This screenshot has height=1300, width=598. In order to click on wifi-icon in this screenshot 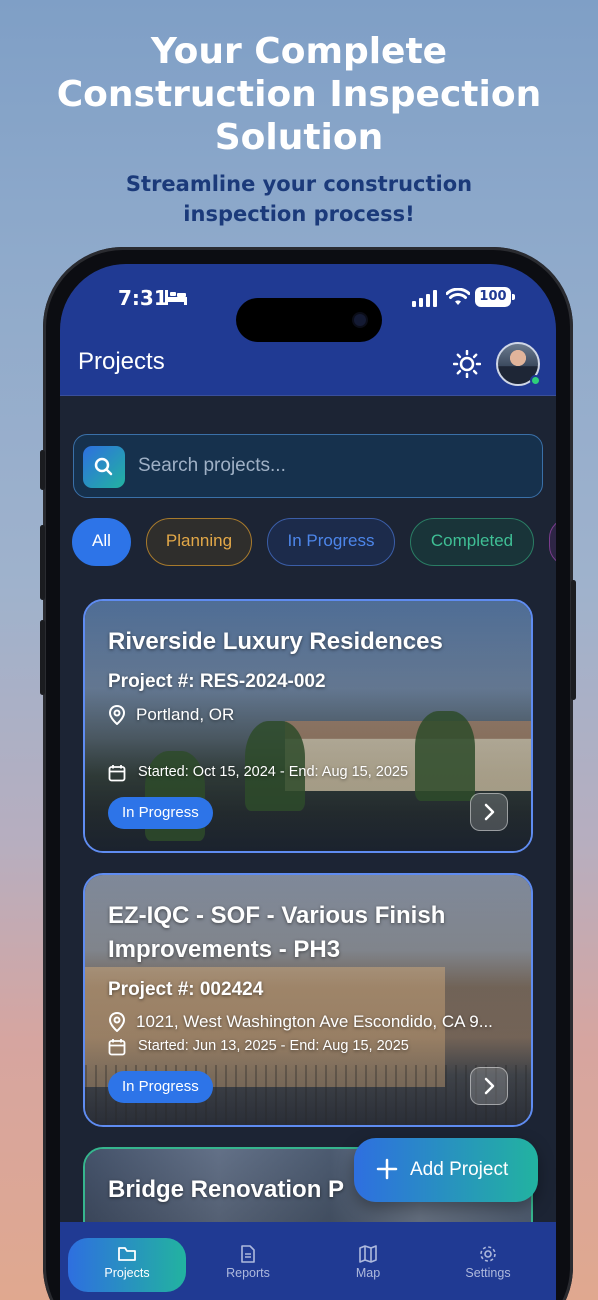, I will do `click(458, 296)`.